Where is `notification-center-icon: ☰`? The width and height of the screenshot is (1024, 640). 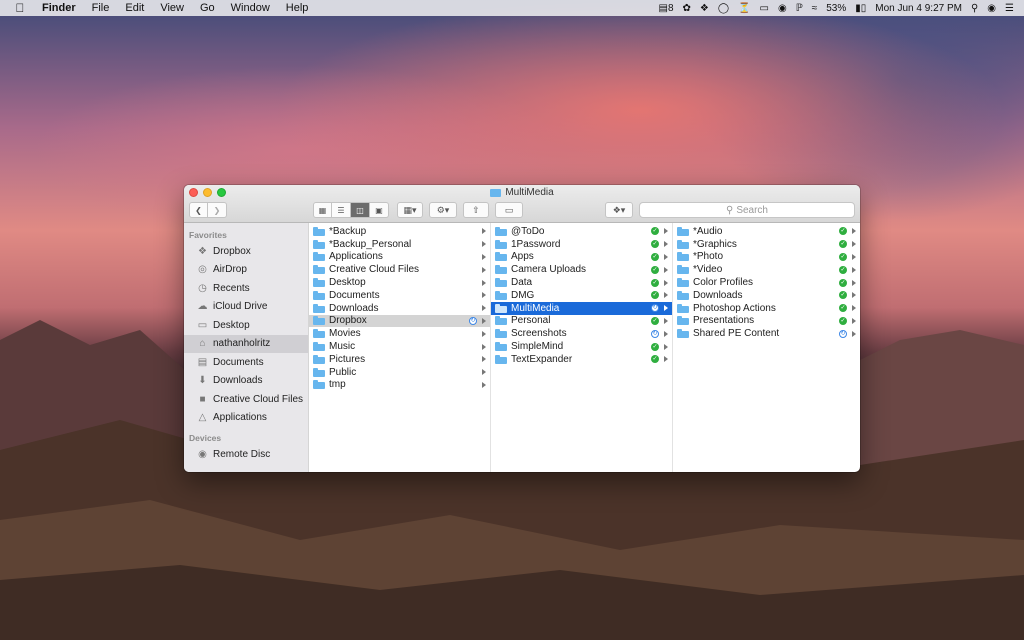
notification-center-icon: ☰ is located at coordinates (1009, 8).